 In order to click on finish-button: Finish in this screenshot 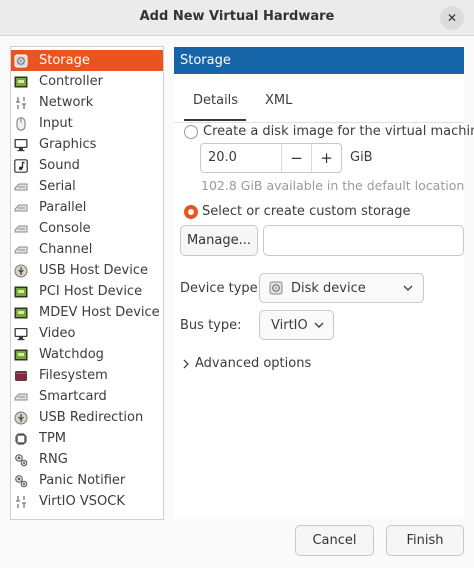, I will do `click(425, 540)`.